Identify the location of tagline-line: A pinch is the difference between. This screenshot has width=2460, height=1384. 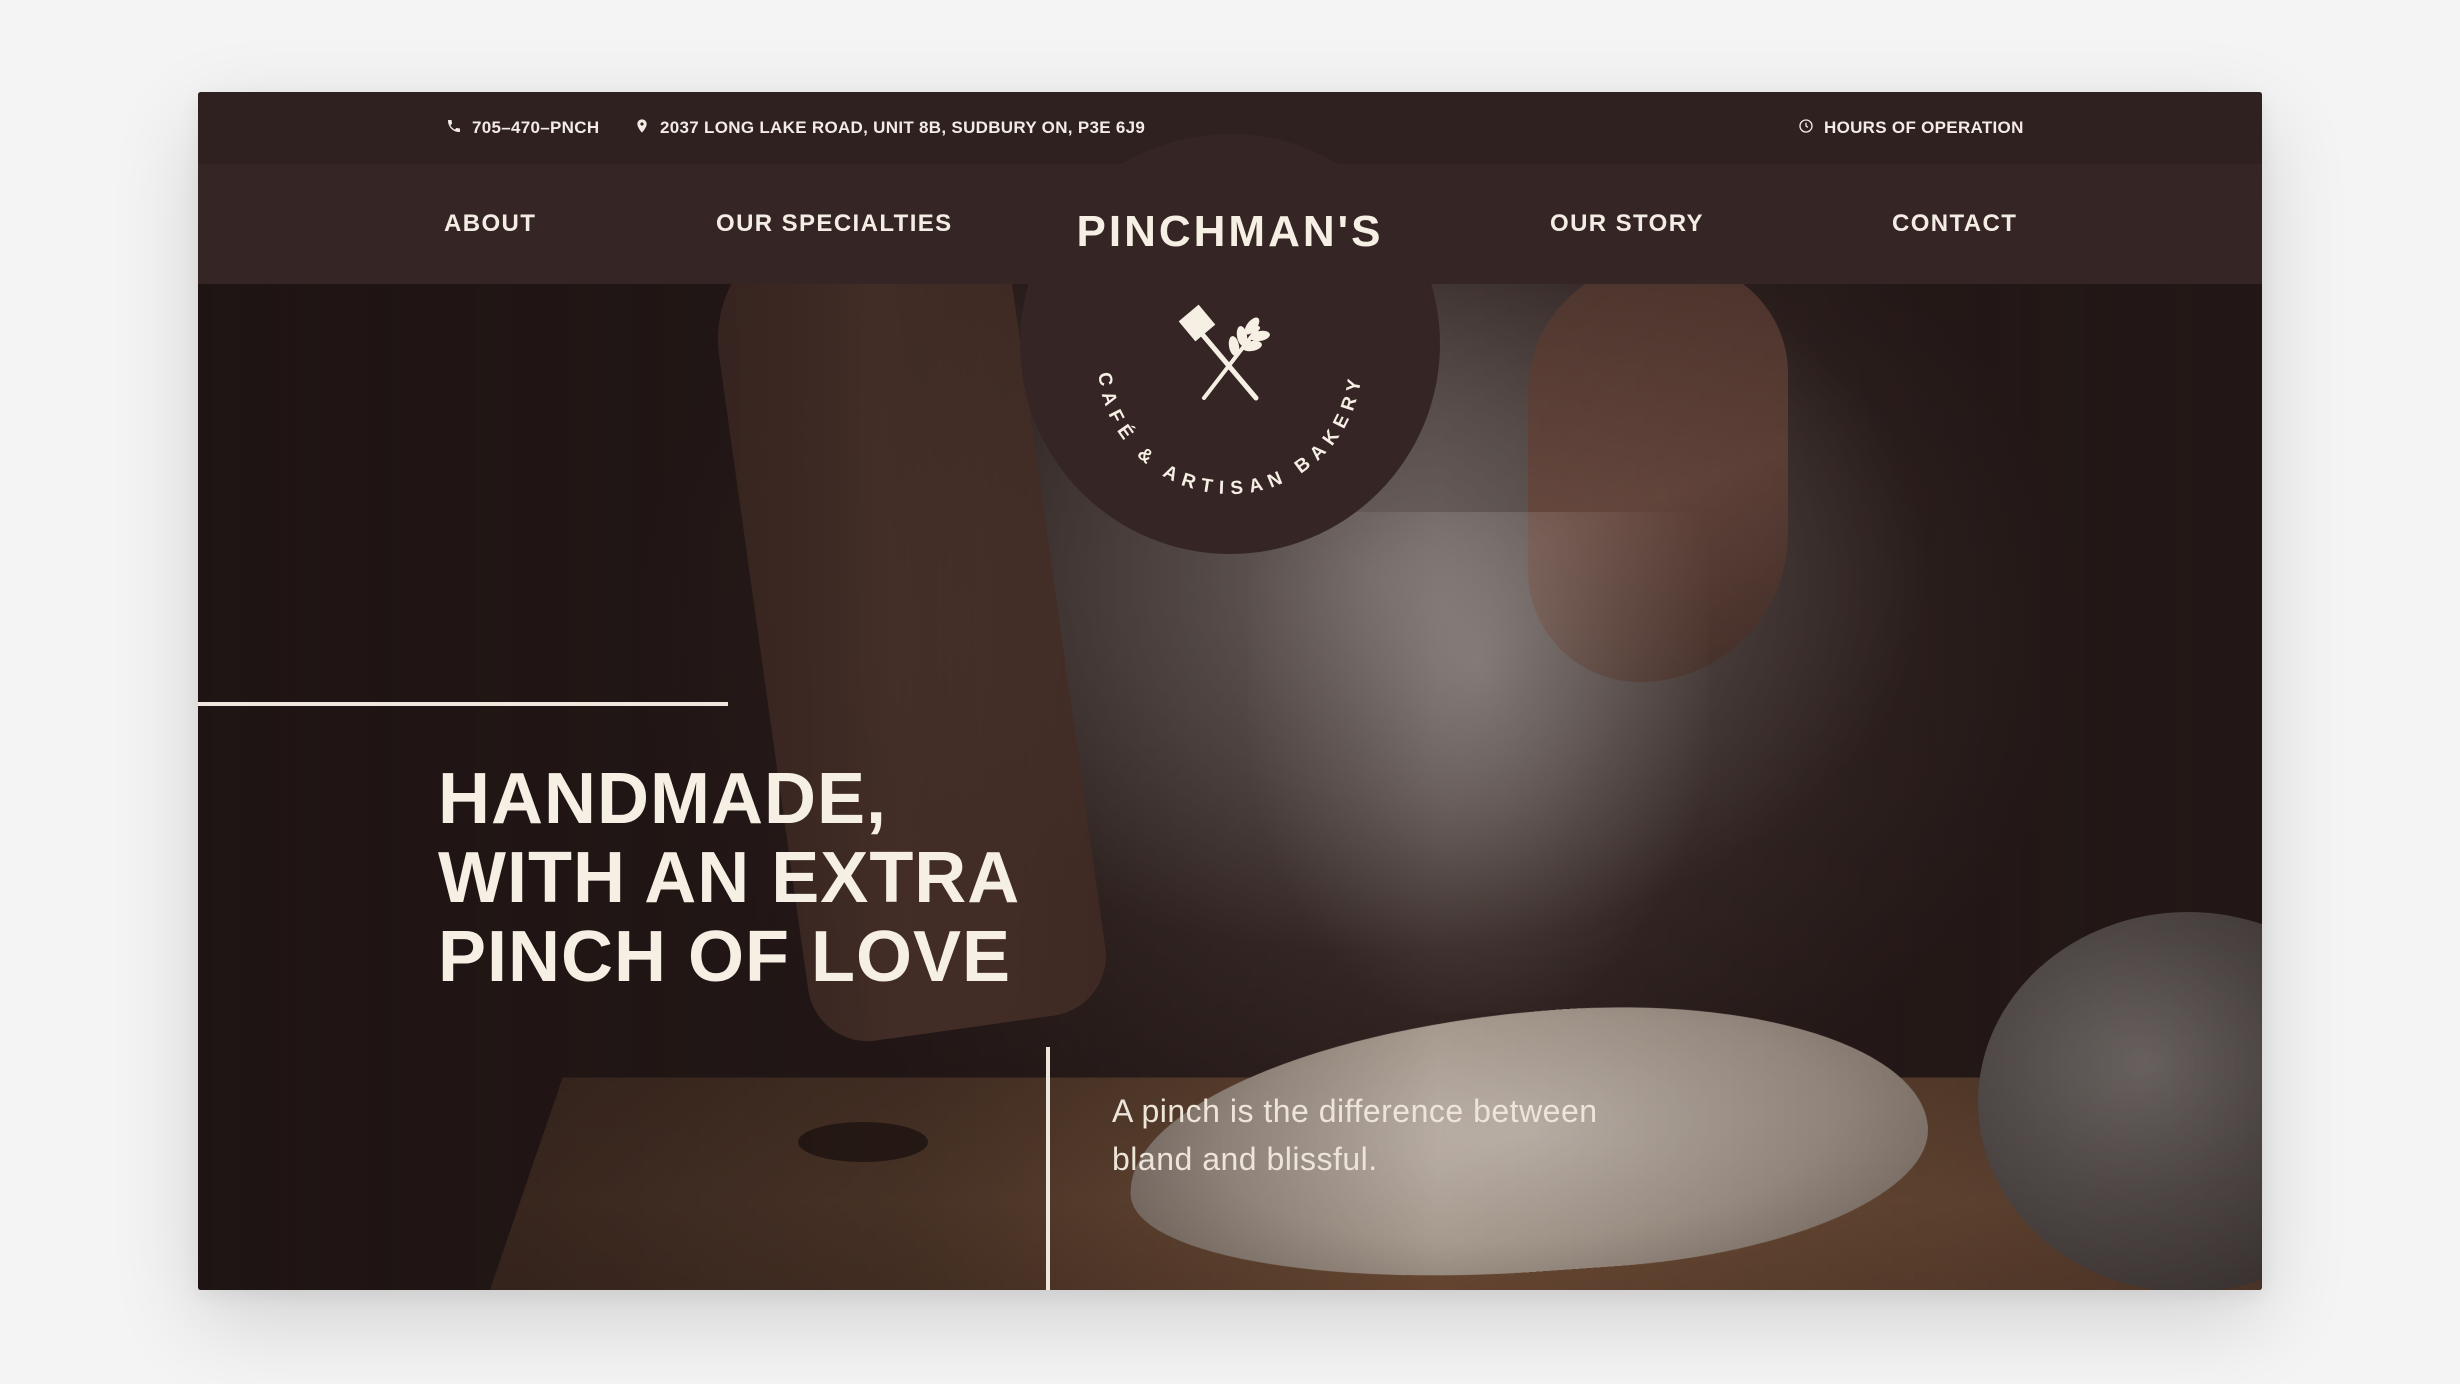
(1355, 1111).